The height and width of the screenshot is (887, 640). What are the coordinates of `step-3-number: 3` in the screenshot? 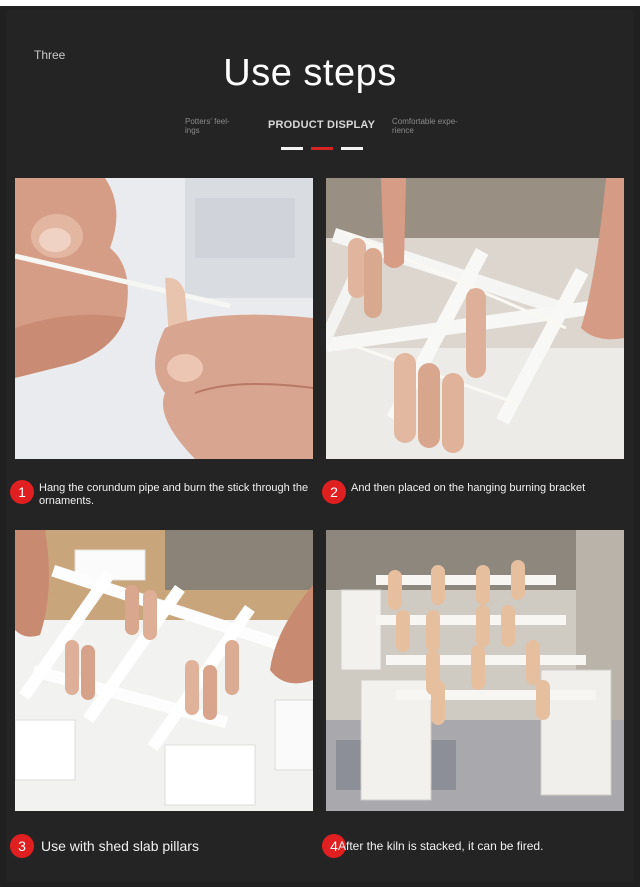 It's located at (22, 846).